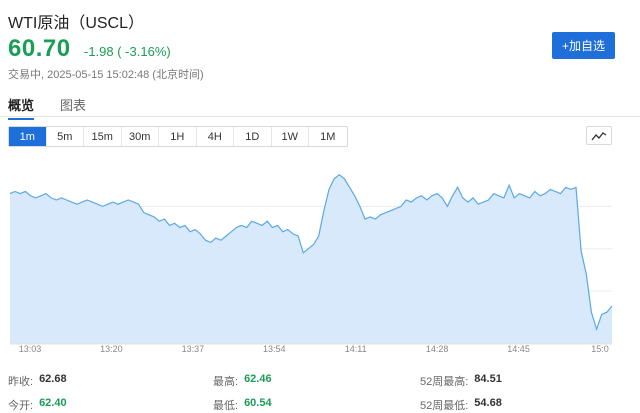 Image resolution: width=640 pixels, height=413 pixels. Describe the element at coordinates (461, 404) in the screenshot. I see `stat-52w-low: 52周最低: 54.68` at that location.